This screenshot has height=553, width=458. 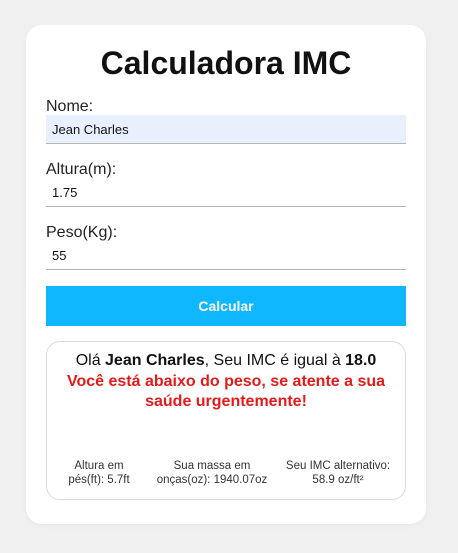 What do you see at coordinates (82, 232) in the screenshot?
I see `weight-label: Peso(Kg):` at bounding box center [82, 232].